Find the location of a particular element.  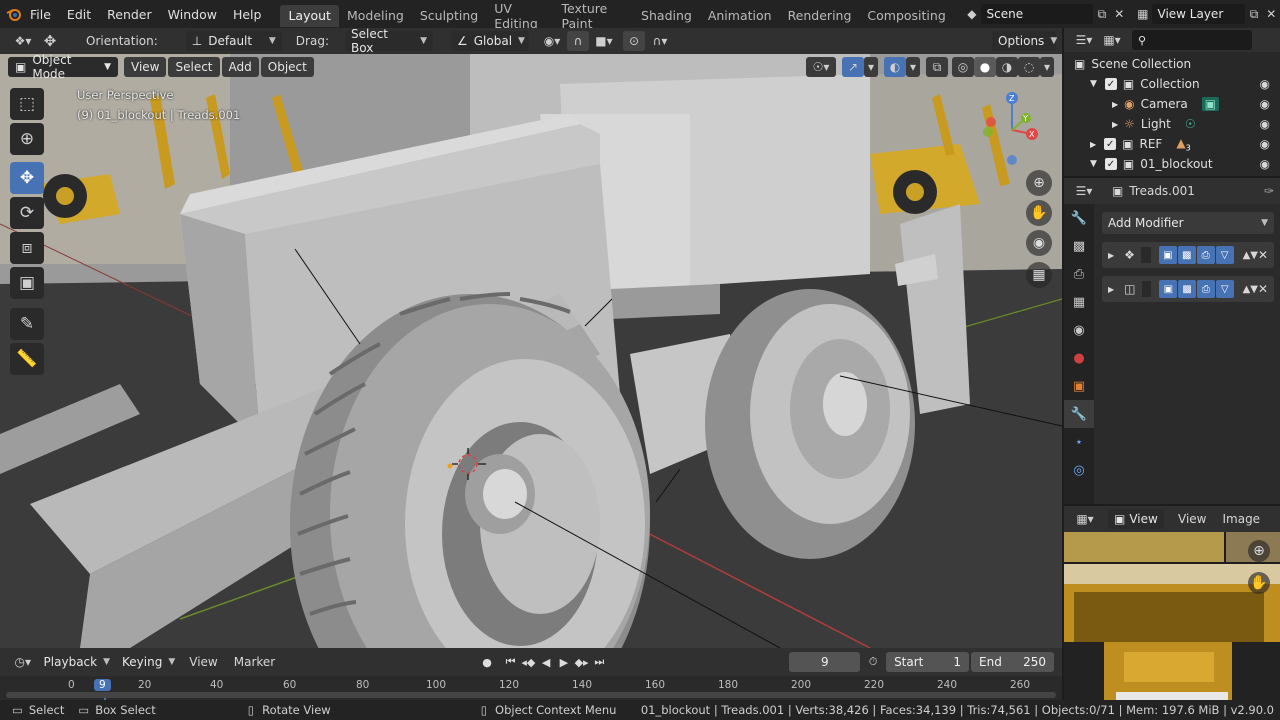

modifier-tab-icon: 🔧 is located at coordinates (1079, 414).